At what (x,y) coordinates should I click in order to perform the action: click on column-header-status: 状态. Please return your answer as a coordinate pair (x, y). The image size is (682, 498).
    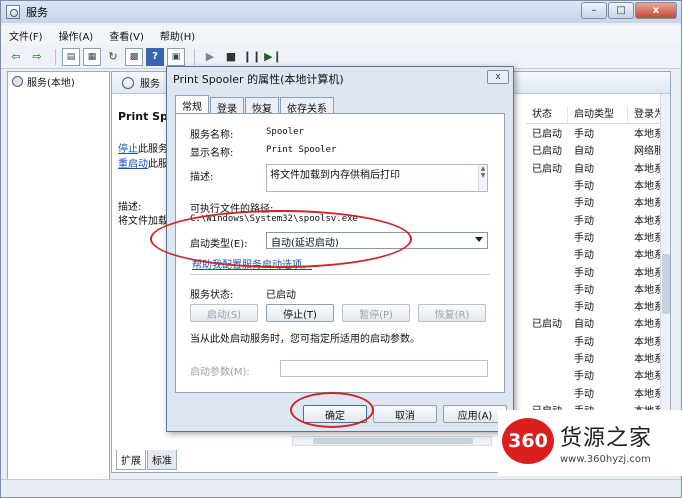
    Looking at the image, I should click on (547, 114).